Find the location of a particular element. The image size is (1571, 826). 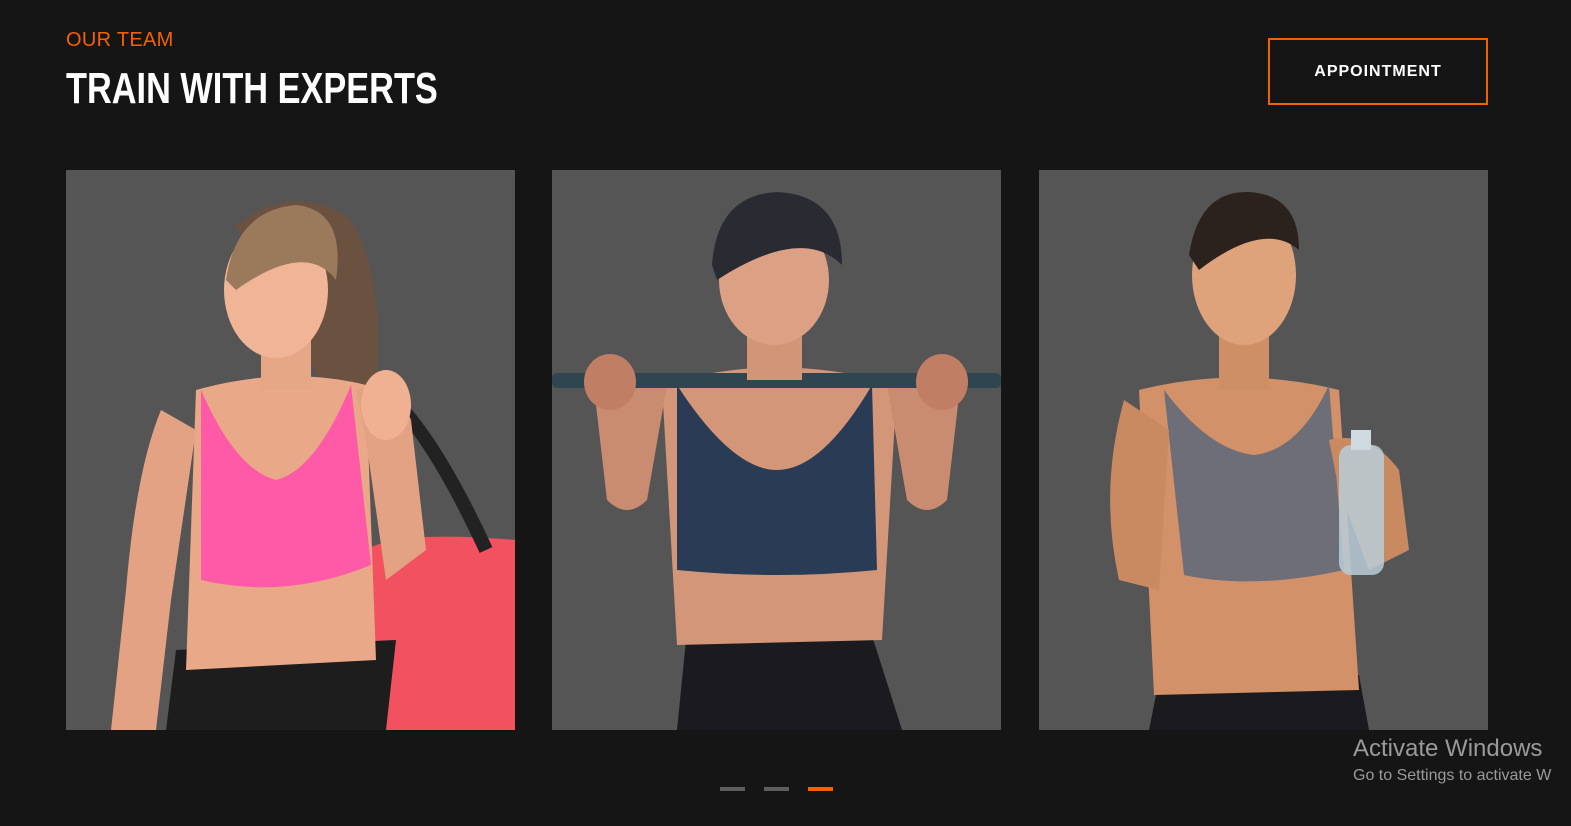

section-eyebrow: OUR TEAM is located at coordinates (120, 40).